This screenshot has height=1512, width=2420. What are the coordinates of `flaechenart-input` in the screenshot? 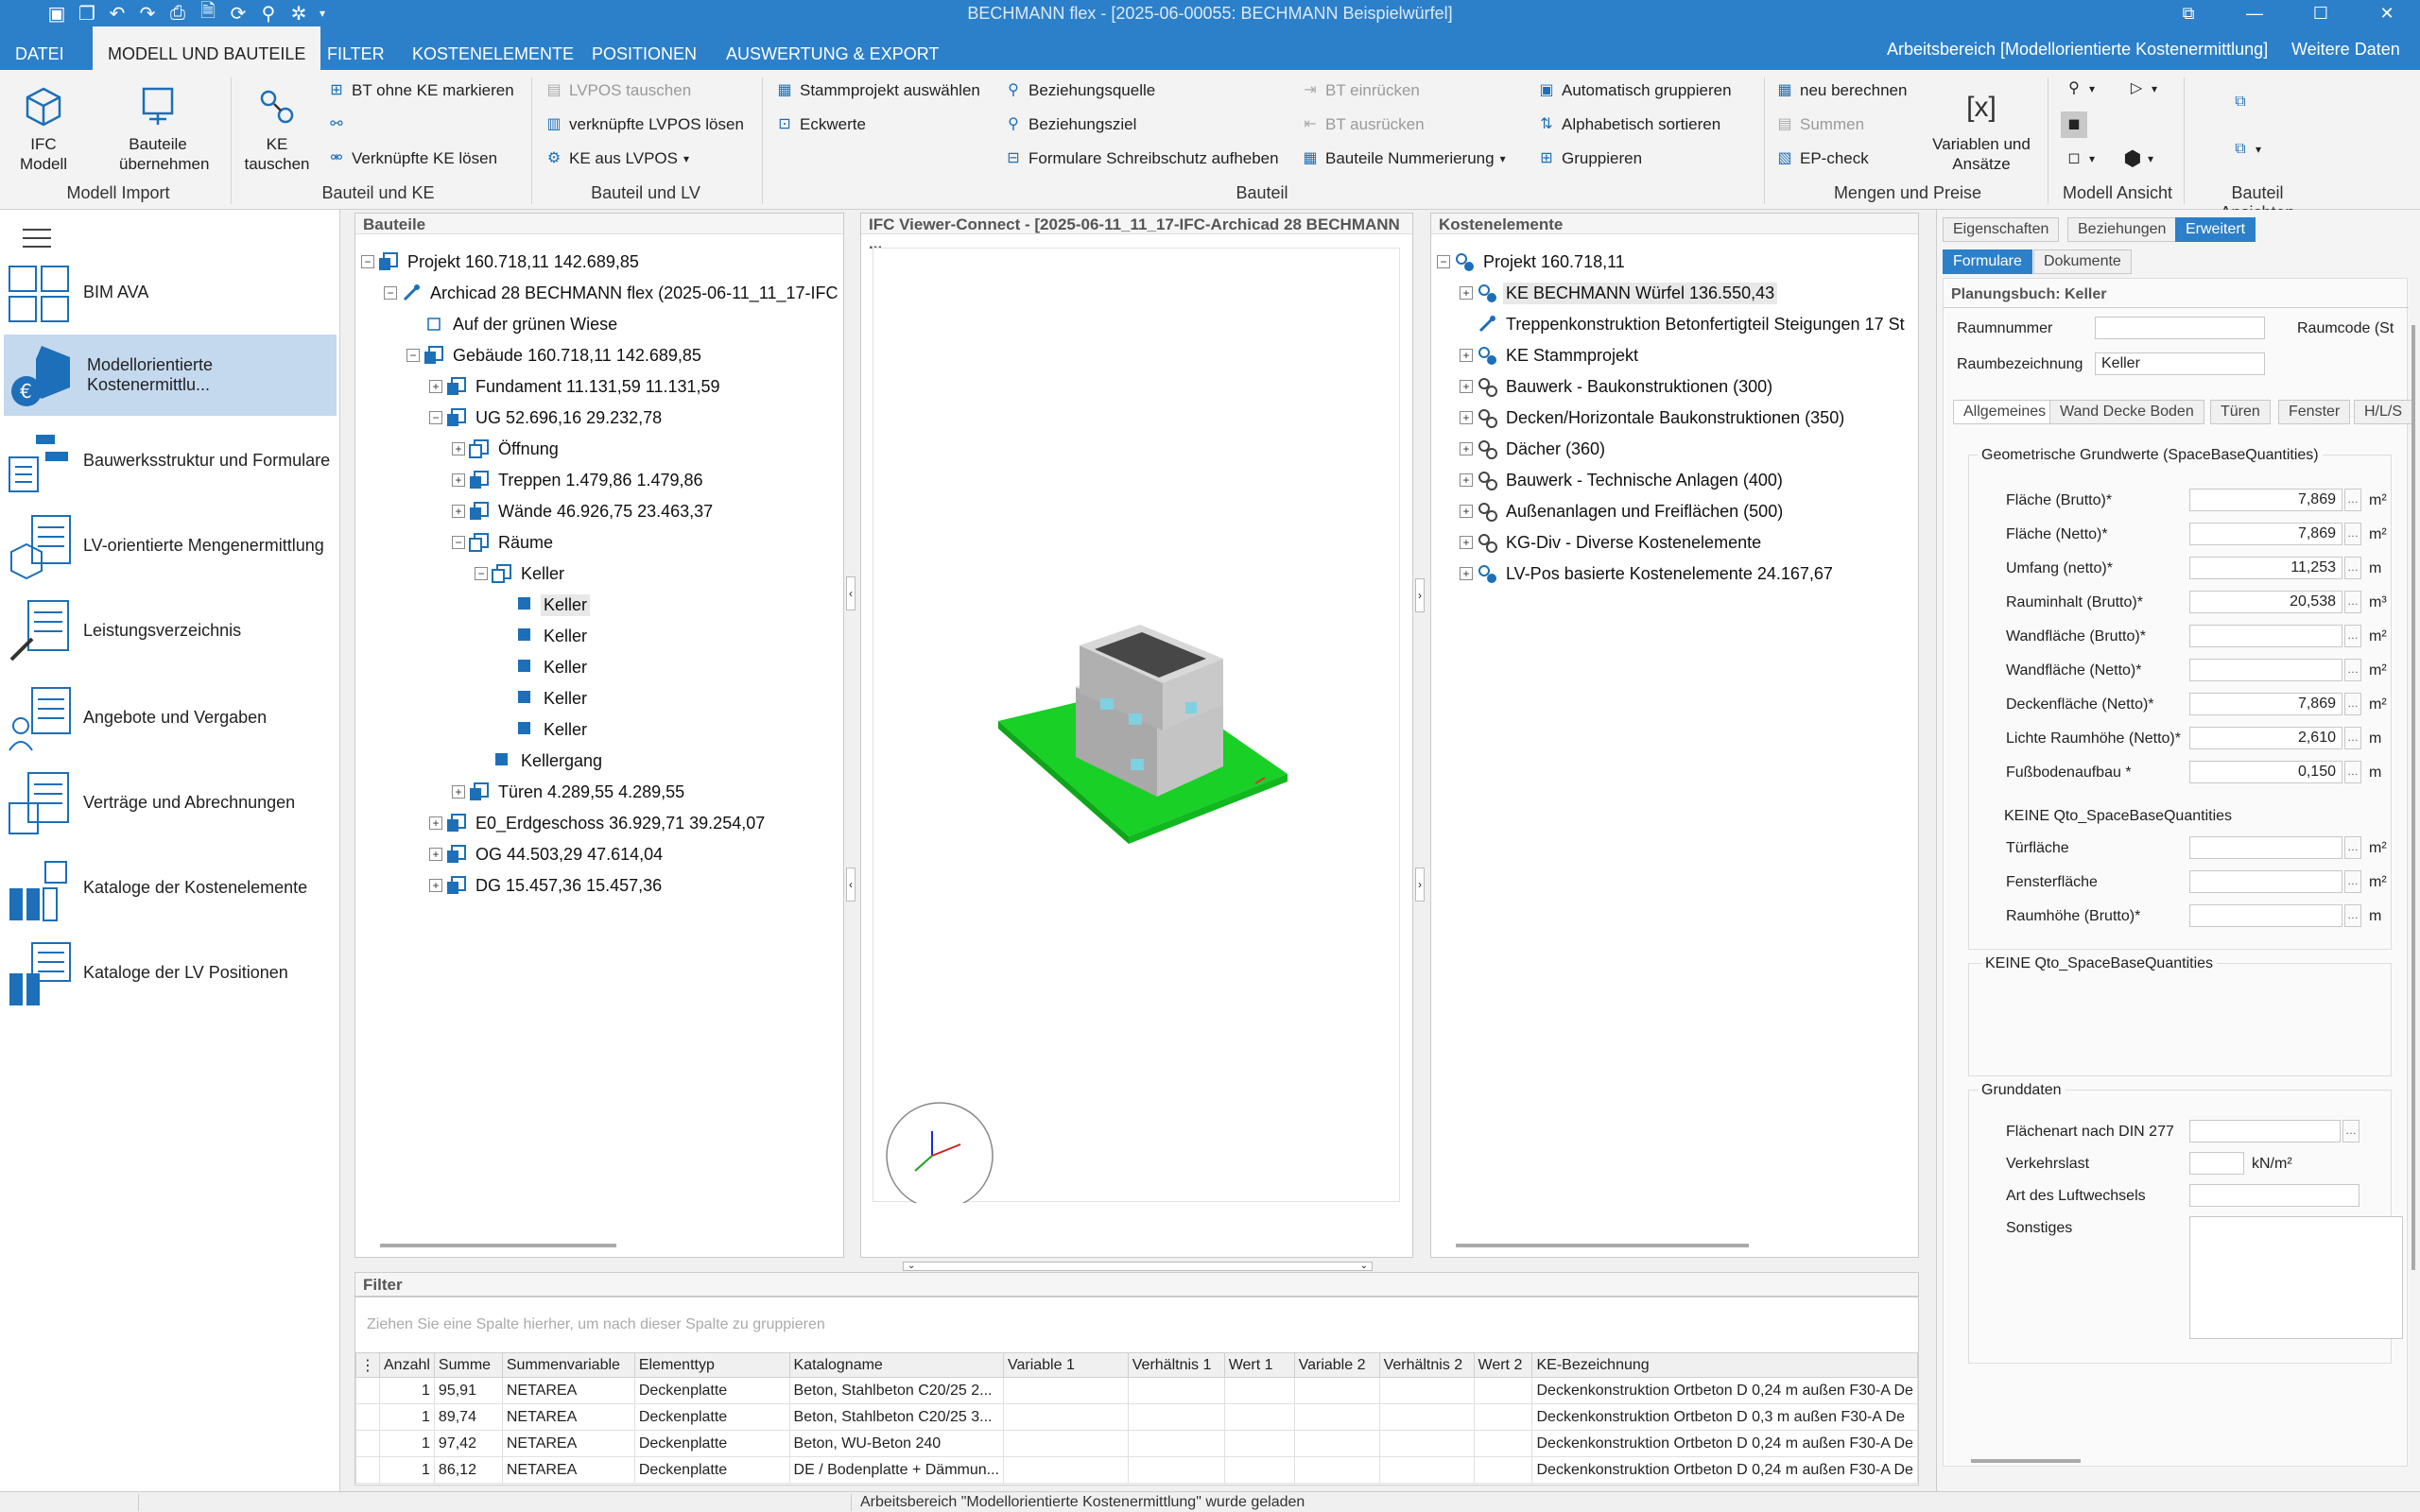 It's located at (2265, 1131).